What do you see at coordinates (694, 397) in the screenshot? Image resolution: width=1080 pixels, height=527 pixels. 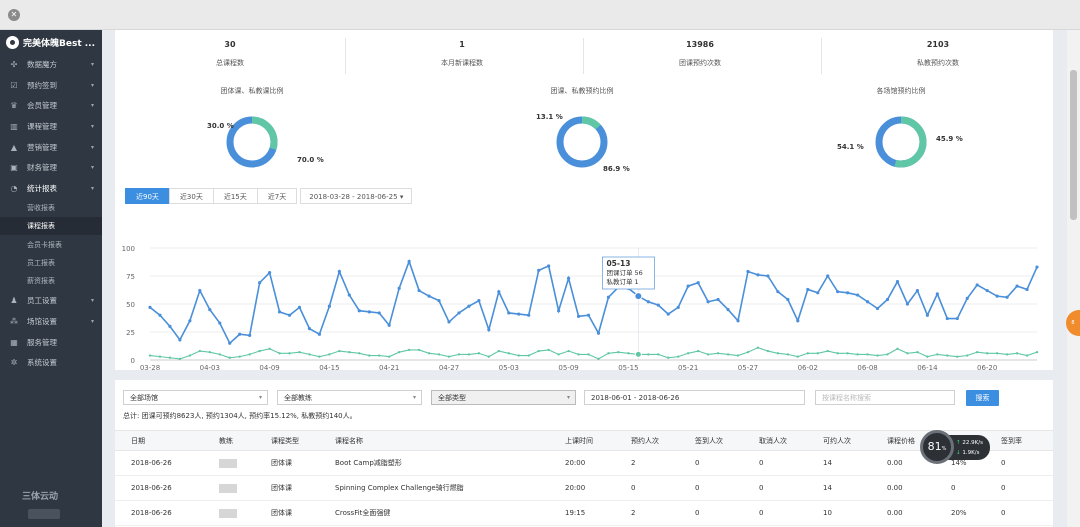 I see `date-filter-input: 2018-06-01 - 2018-06-26` at bounding box center [694, 397].